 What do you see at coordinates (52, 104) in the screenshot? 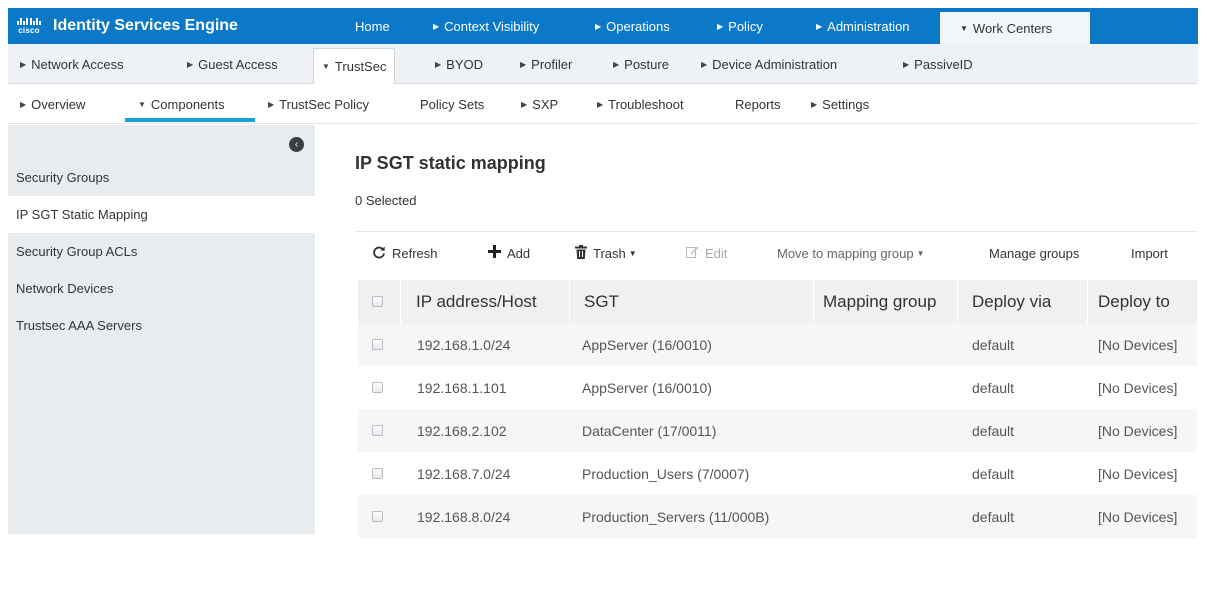
I see `tab-overview: ▶ Overview` at bounding box center [52, 104].